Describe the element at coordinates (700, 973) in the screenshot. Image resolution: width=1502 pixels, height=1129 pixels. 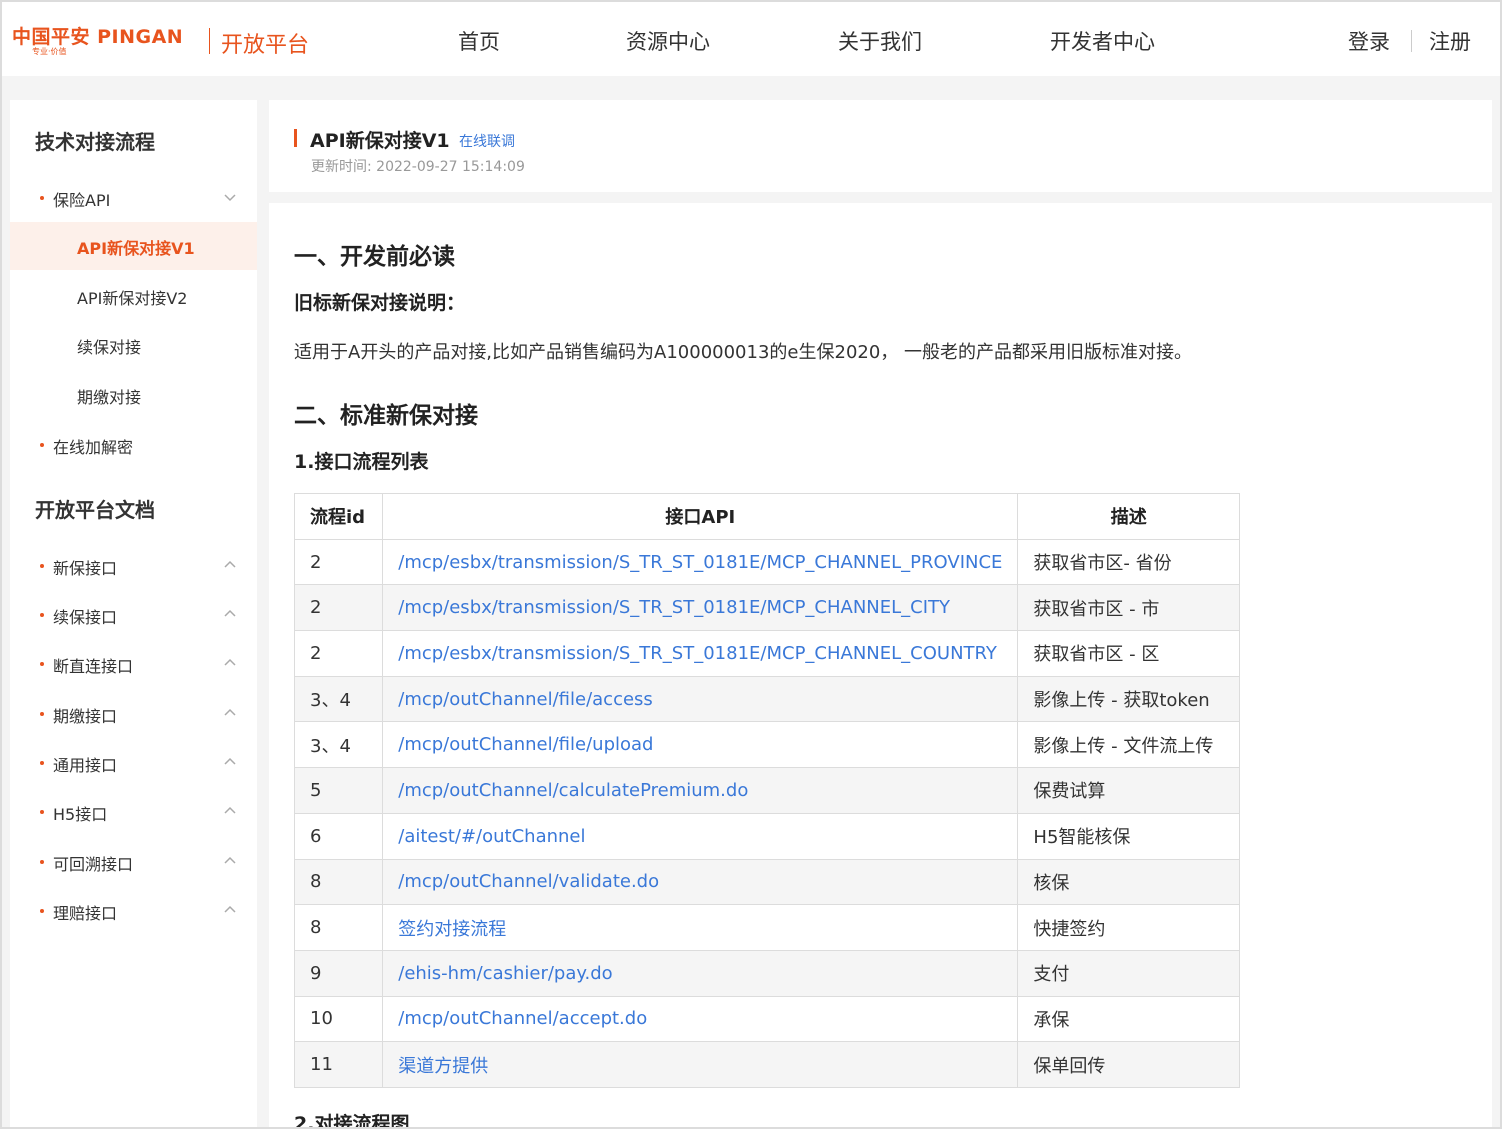
I see `cell-api-link: /ehis-hm/cashier/pay.do` at that location.